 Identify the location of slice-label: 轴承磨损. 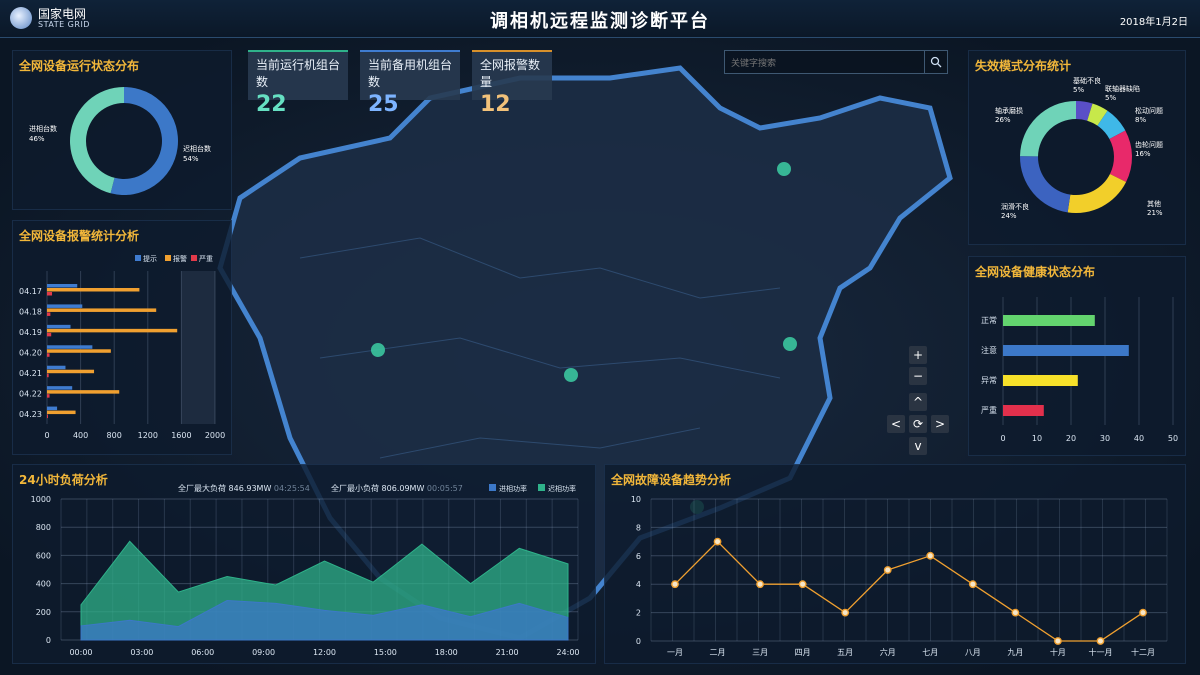
(1009, 110).